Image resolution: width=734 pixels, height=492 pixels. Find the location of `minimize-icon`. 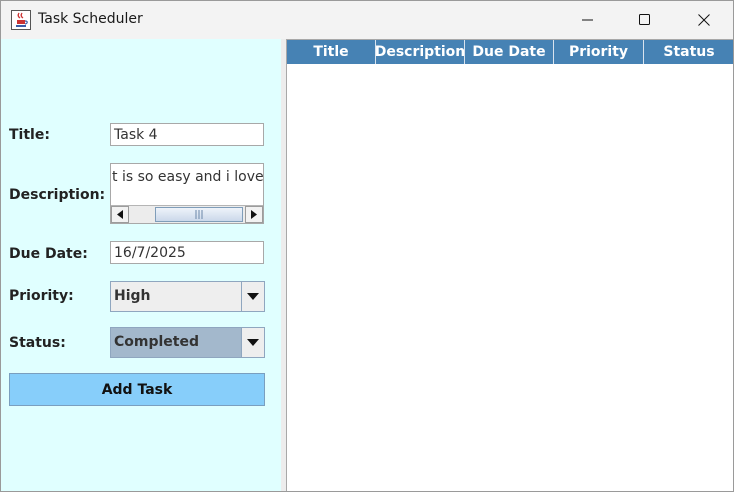

minimize-icon is located at coordinates (588, 20).